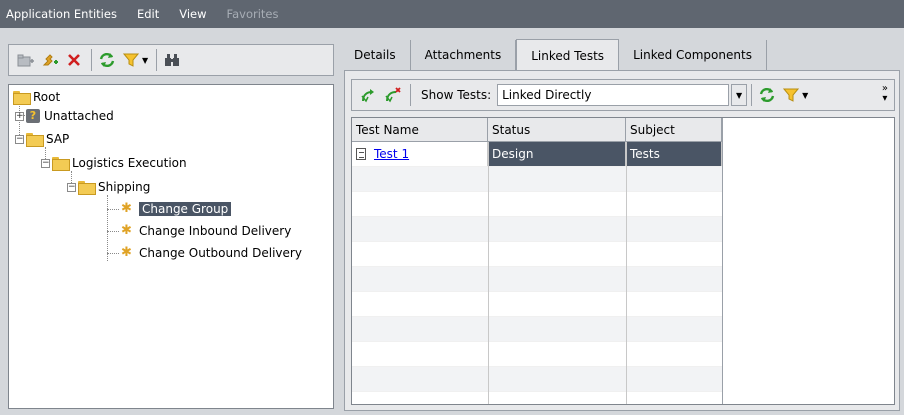  Describe the element at coordinates (557, 130) in the screenshot. I see `column-header-status: Status` at that location.